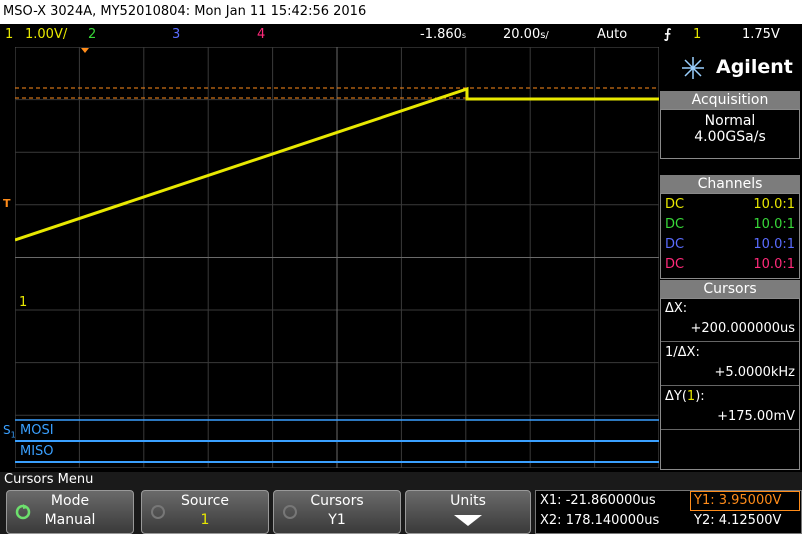 This screenshot has height=534, width=802. What do you see at coordinates (205, 512) in the screenshot?
I see `source-softkey: Source 1` at bounding box center [205, 512].